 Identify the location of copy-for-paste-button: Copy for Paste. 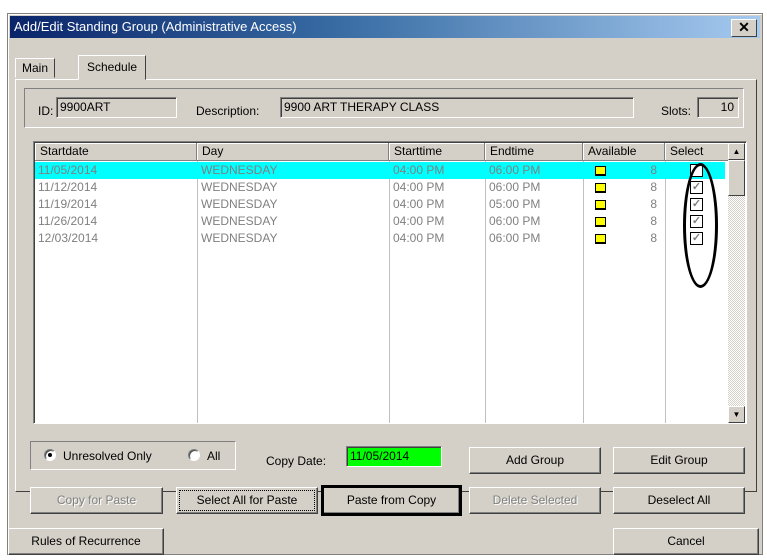
(96, 500).